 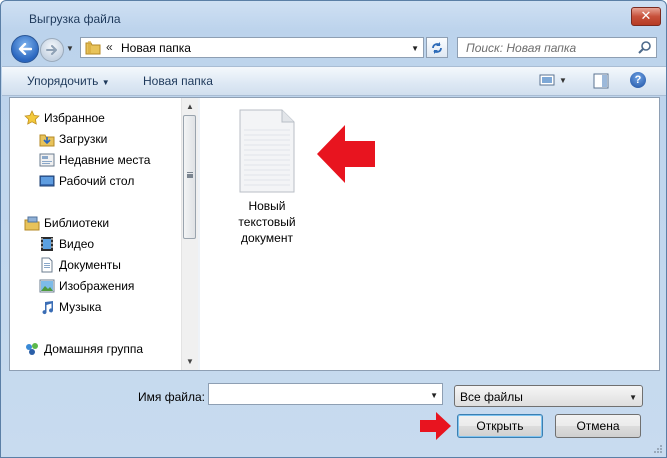 I want to click on new-folder-button: Новая папка, so click(x=178, y=81).